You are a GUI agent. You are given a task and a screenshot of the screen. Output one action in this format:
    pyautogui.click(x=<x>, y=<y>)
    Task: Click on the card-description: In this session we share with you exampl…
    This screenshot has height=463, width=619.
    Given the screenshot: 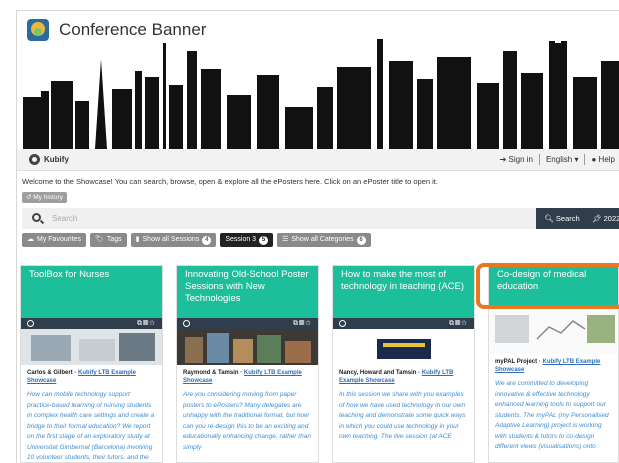 What is the action you would take?
    pyautogui.click(x=402, y=415)
    